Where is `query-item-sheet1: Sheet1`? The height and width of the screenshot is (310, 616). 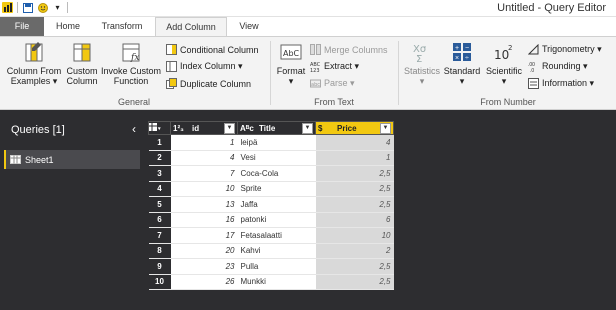 query-item-sheet1: Sheet1 is located at coordinates (72, 159).